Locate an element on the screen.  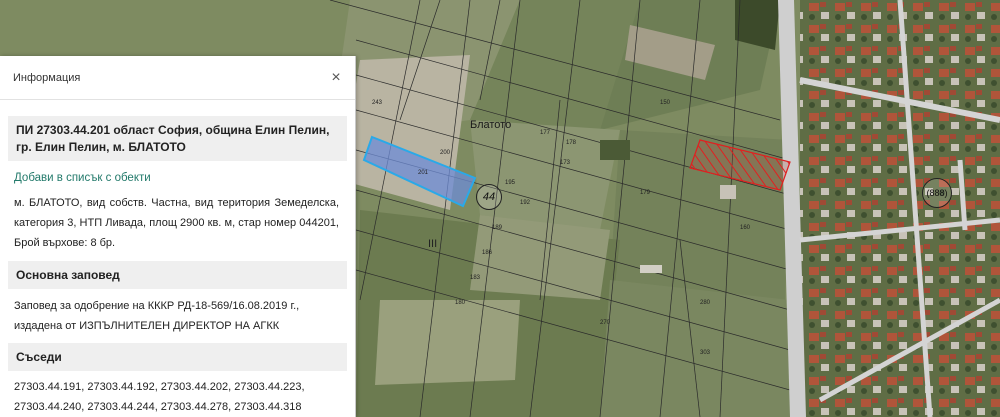
parcel-number: 280 is located at coordinates (705, 303).